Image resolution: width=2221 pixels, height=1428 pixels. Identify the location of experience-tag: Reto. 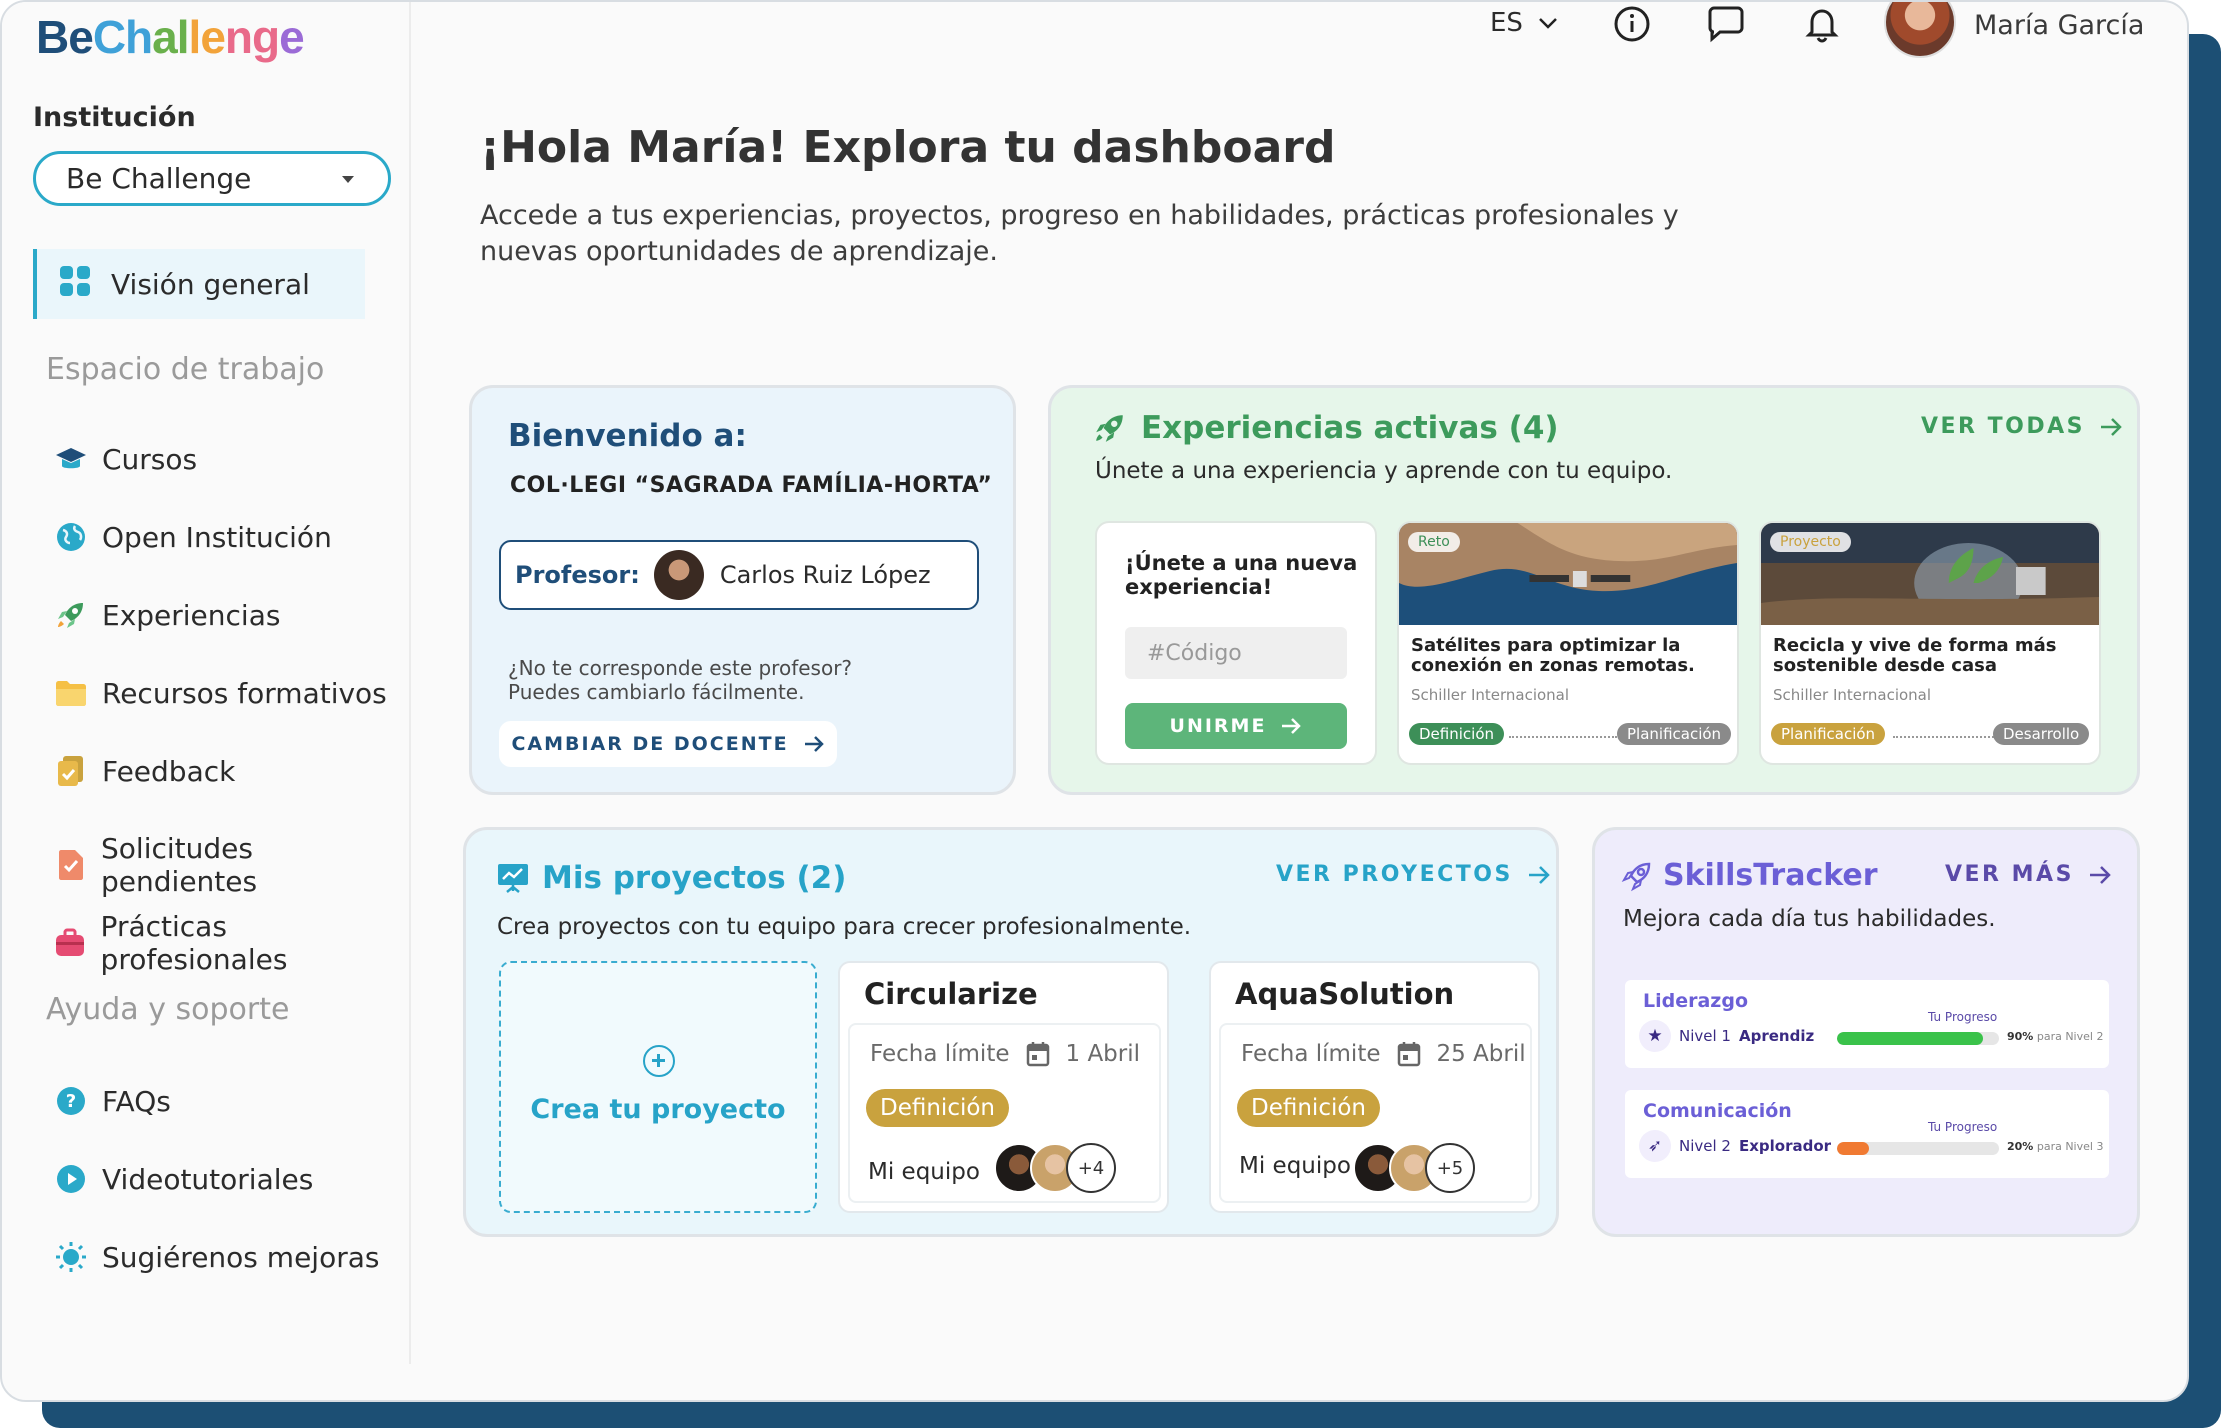
(1434, 542).